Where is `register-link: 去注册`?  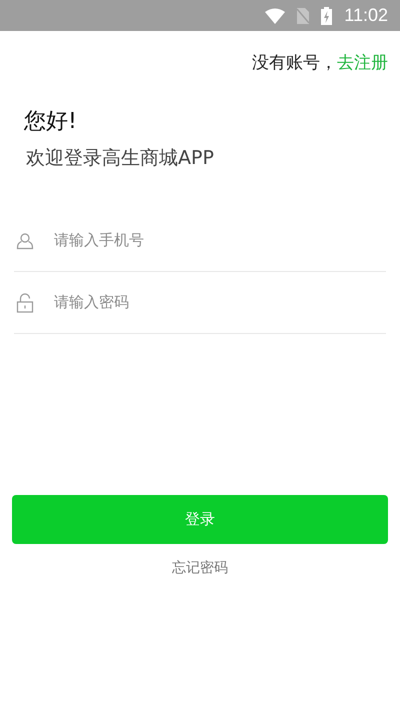
register-link: 去注册 is located at coordinates (362, 63).